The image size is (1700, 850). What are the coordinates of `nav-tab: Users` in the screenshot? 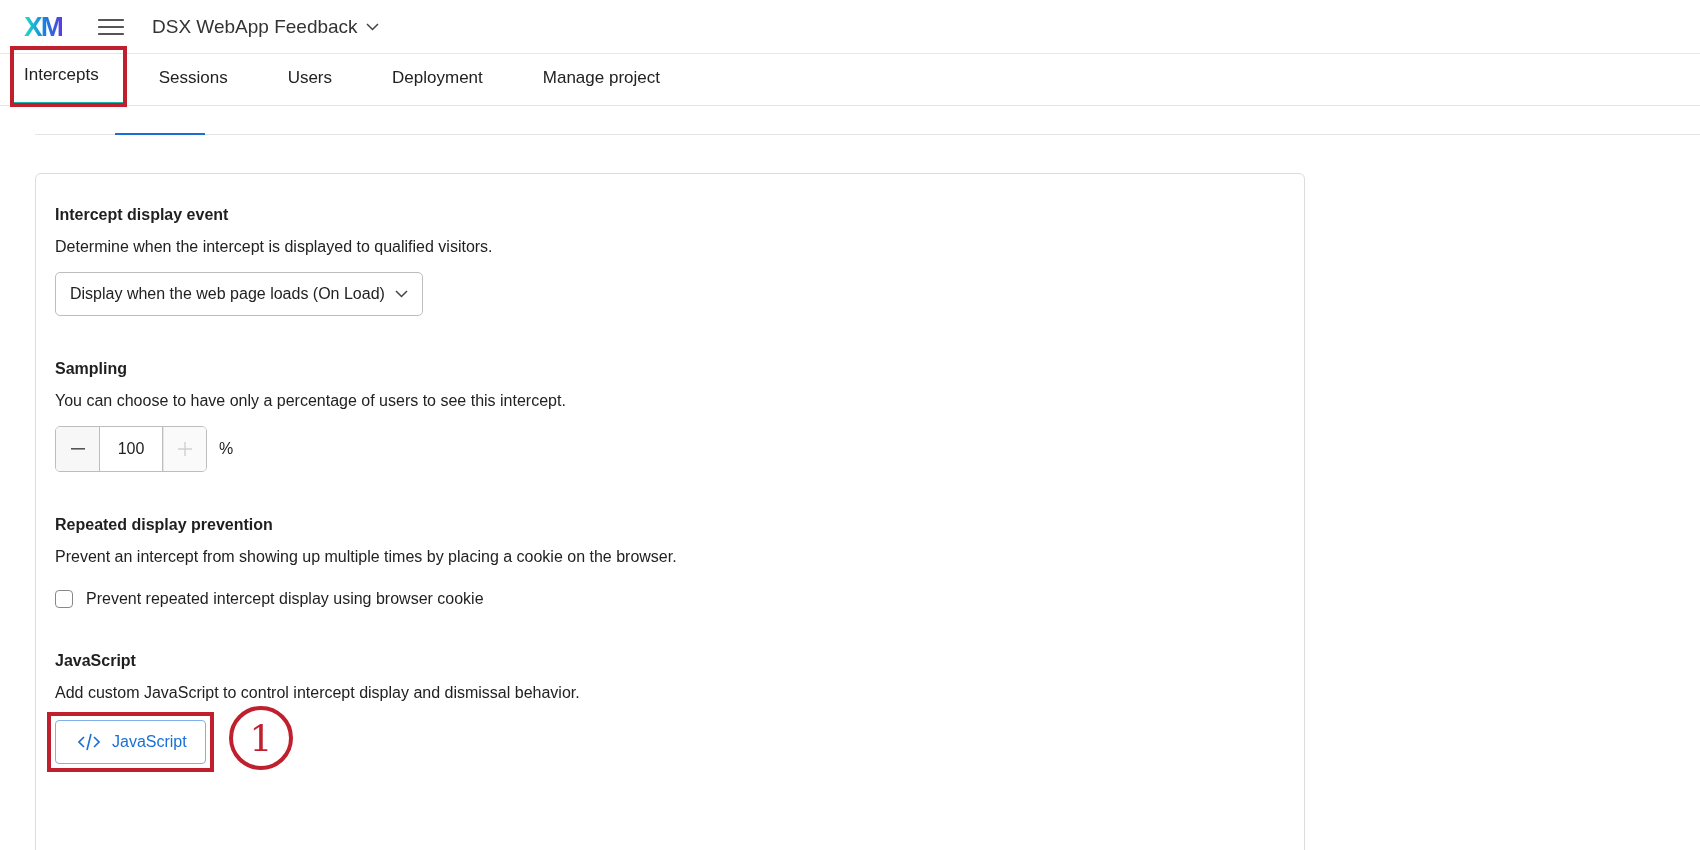 It's located at (317, 79).